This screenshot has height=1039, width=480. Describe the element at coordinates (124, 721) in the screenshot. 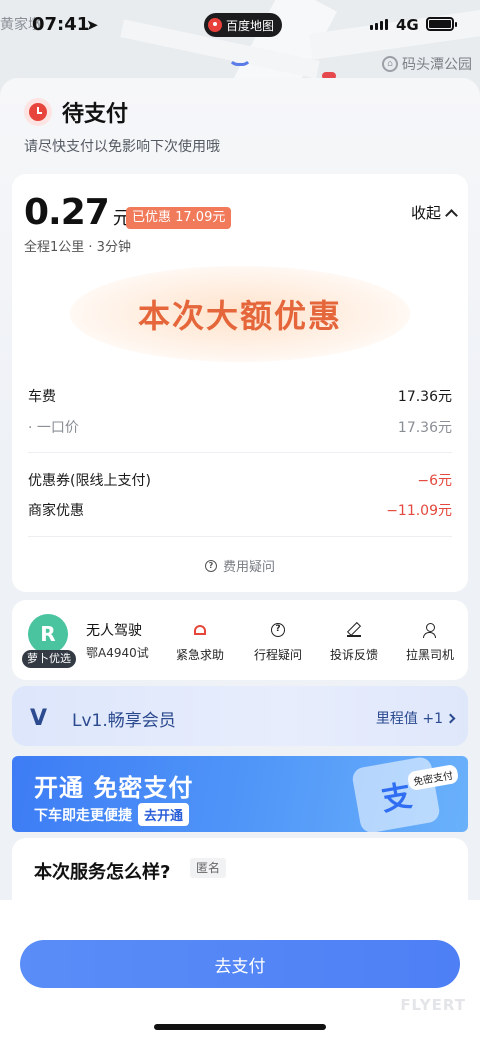

I see `member-level: Lv1.畅享会员` at that location.